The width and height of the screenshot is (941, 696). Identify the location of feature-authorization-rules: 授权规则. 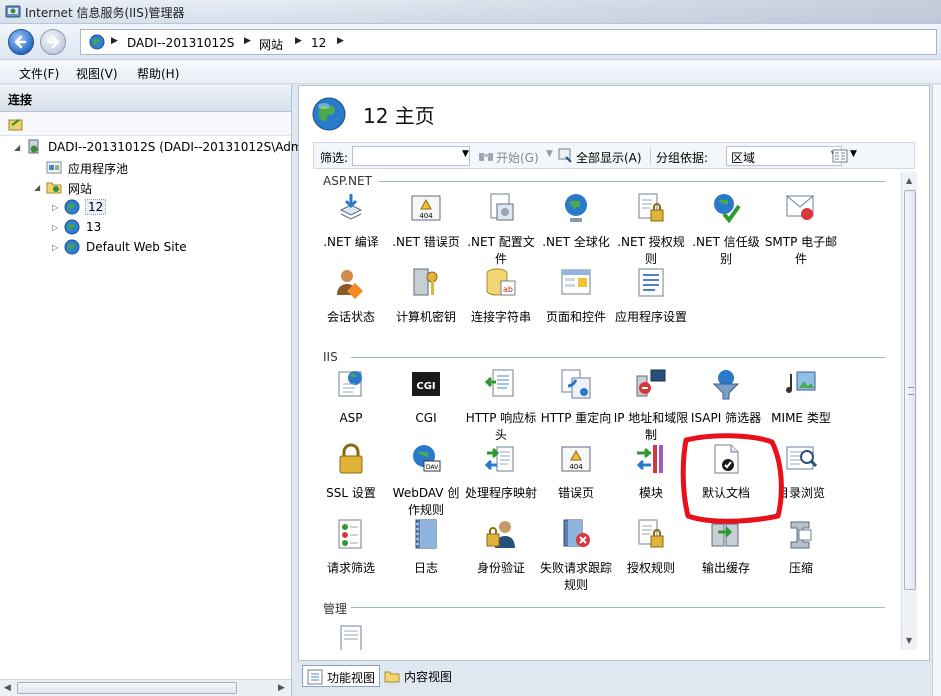
(651, 555).